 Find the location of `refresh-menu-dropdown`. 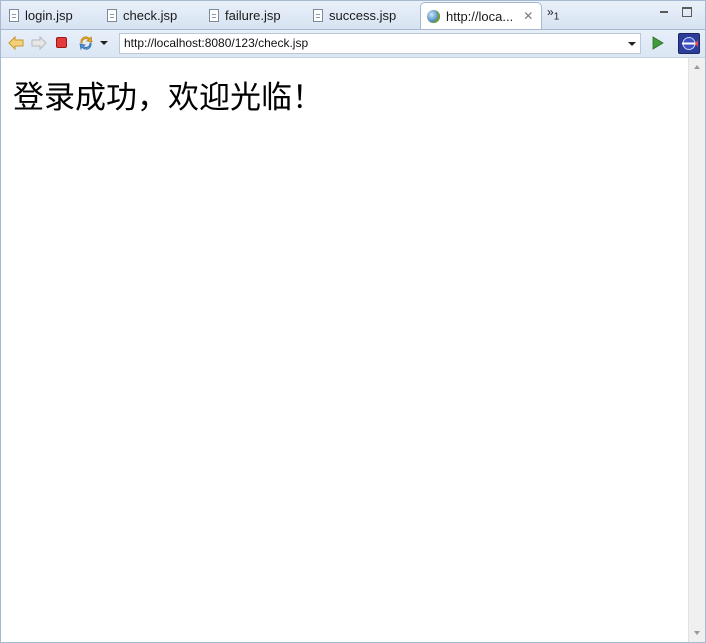

refresh-menu-dropdown is located at coordinates (107, 43).